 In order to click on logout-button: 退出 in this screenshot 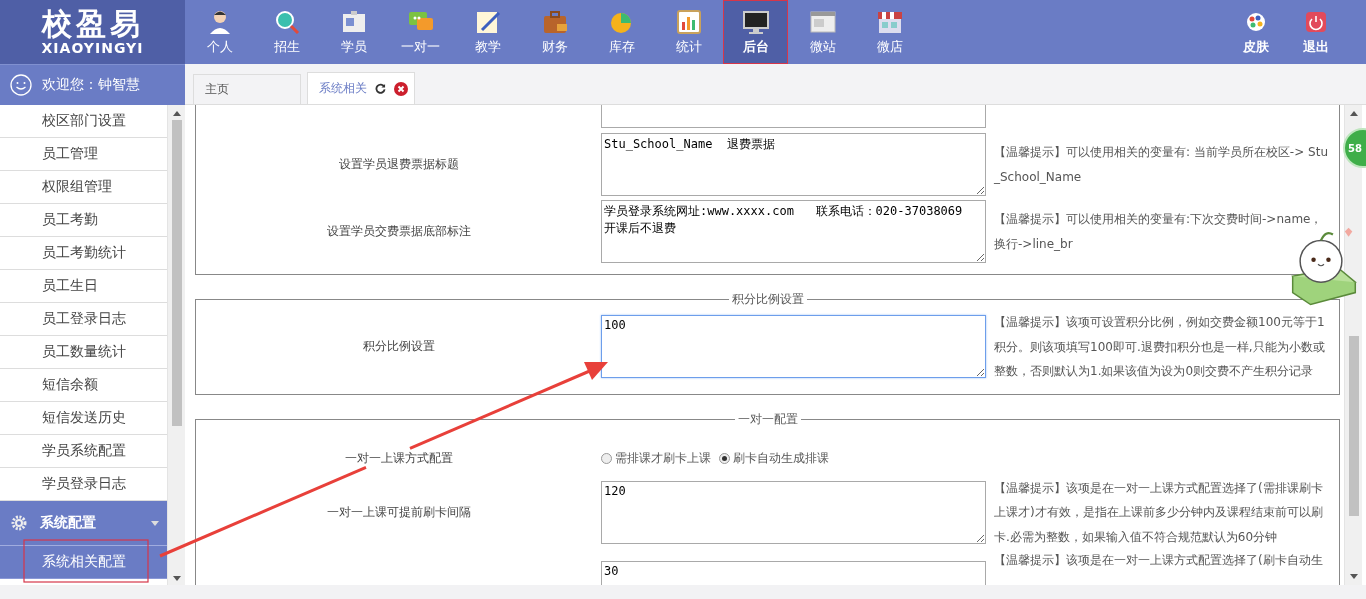, I will do `click(1316, 32)`.